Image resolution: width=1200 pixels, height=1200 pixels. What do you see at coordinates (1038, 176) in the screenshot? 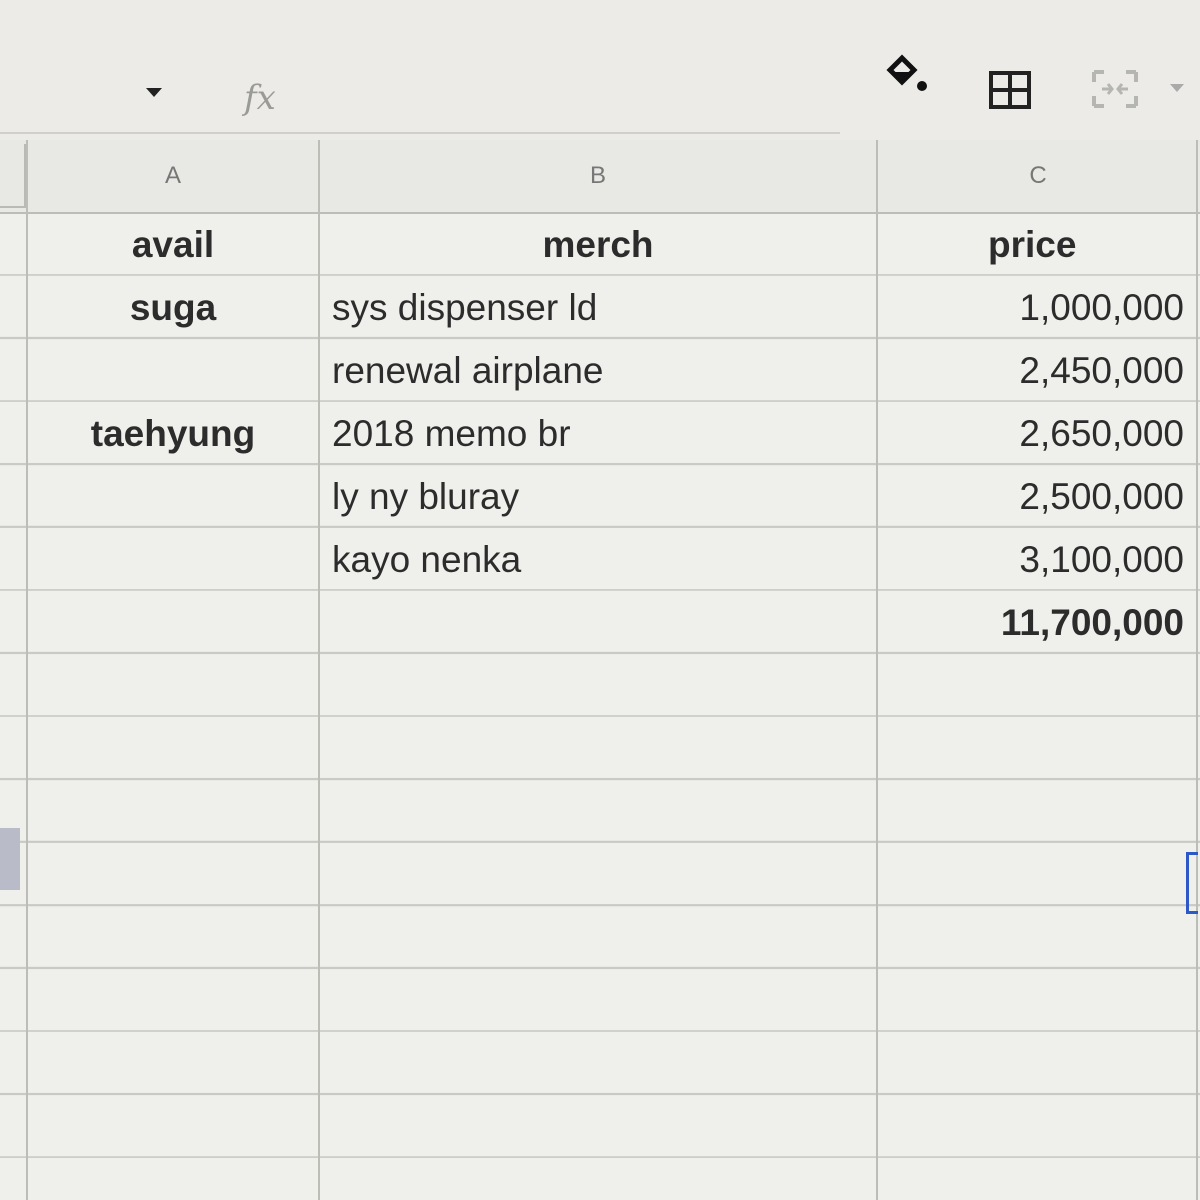
I see `column-header-c: C` at bounding box center [1038, 176].